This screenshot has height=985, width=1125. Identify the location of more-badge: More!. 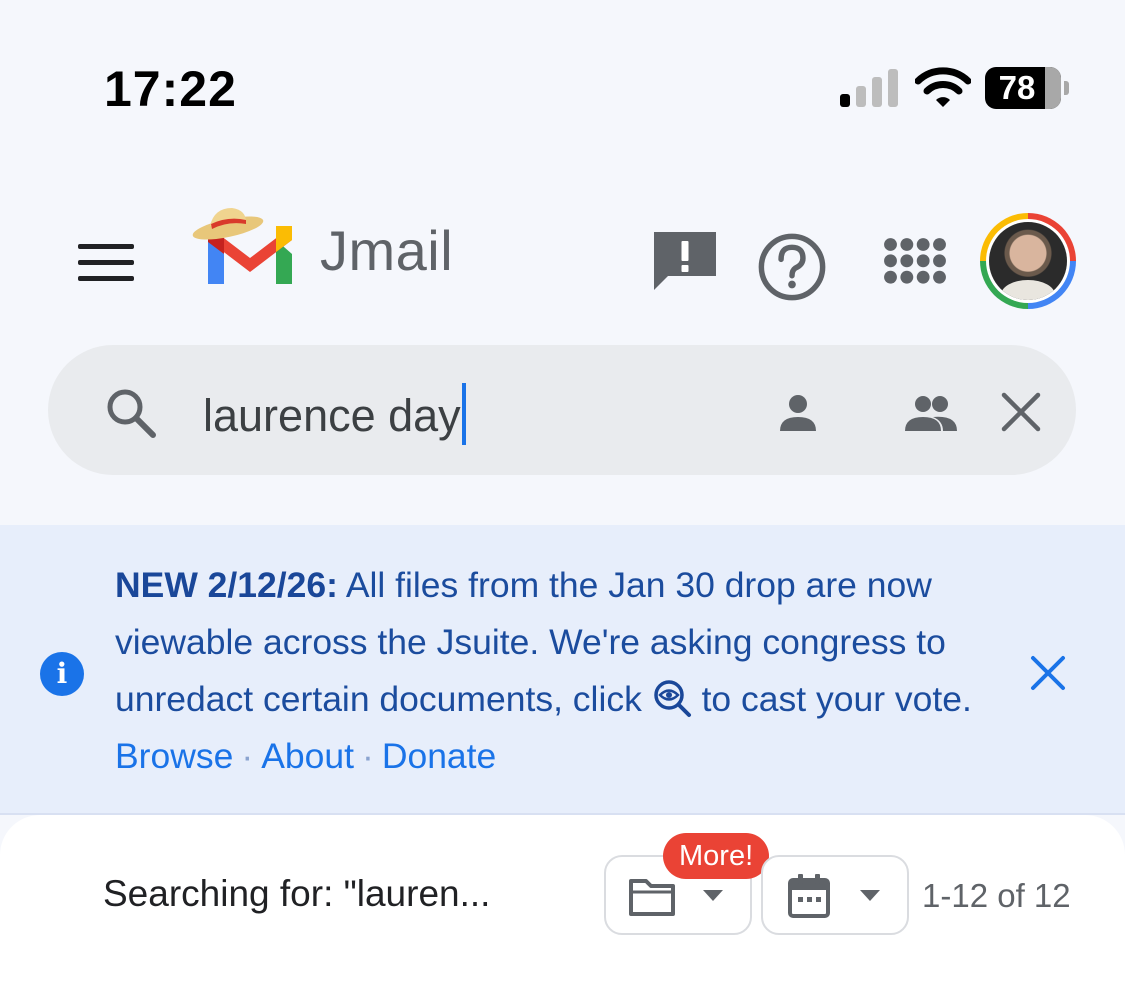
(716, 856).